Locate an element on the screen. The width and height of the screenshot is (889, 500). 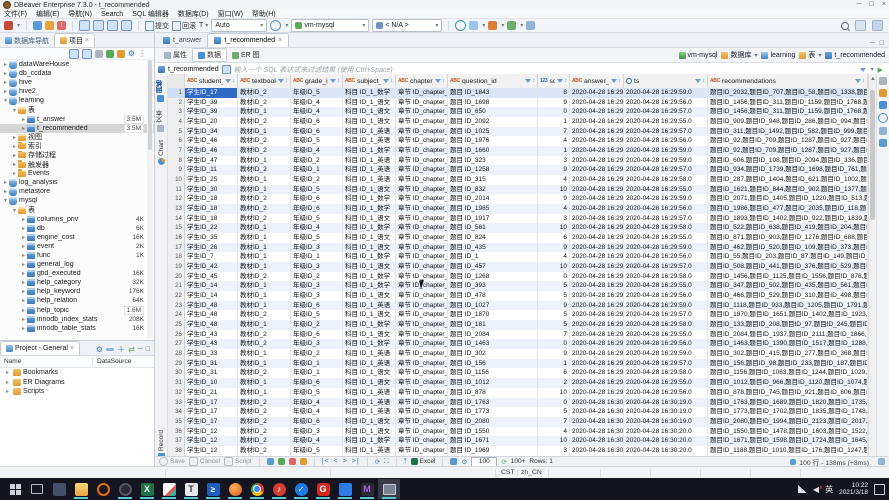
grid-cell: 学生ID_7 is located at coordinates (211, 257).